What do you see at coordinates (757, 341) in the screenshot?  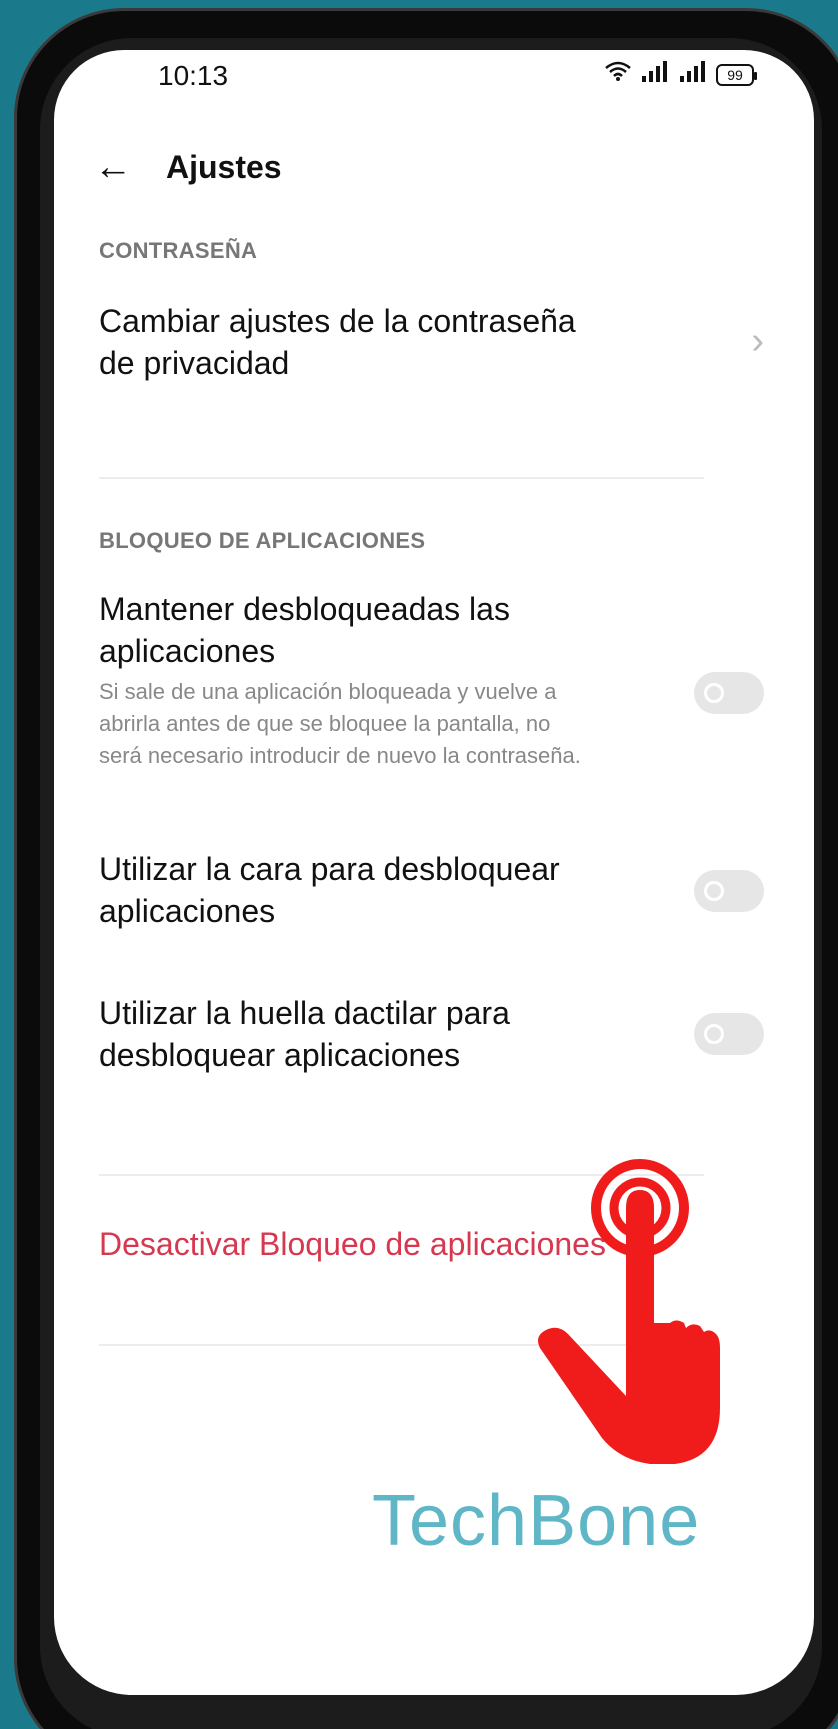 I see `chevron-right-icon: ›` at bounding box center [757, 341].